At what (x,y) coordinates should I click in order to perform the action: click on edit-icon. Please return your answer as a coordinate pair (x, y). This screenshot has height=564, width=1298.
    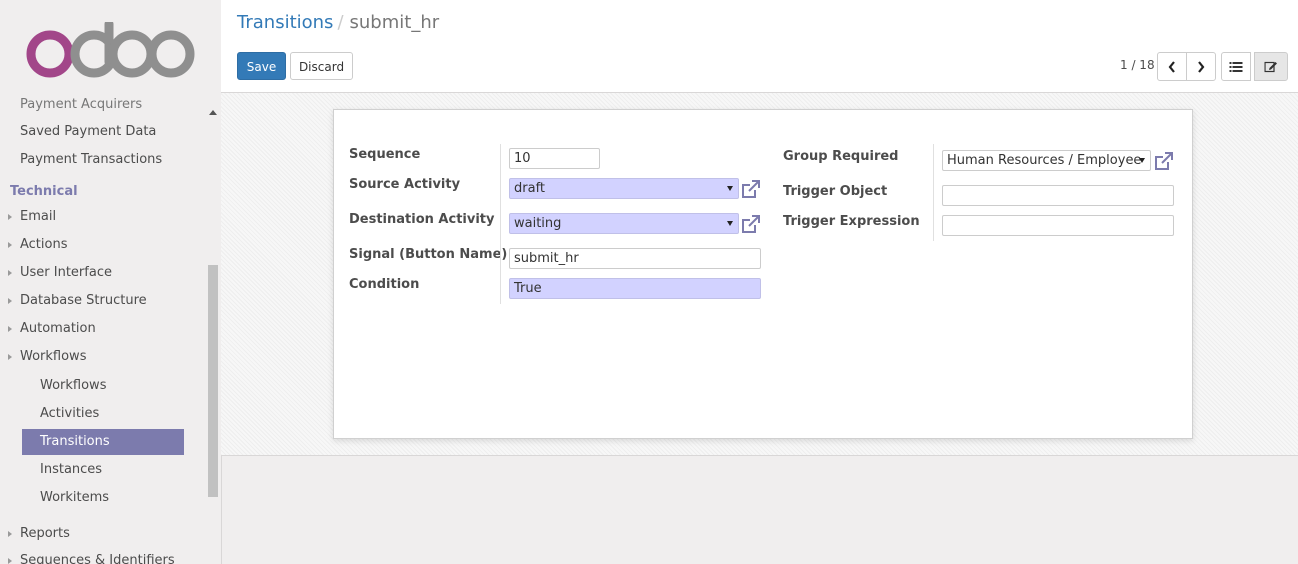
    Looking at the image, I should click on (1270, 66).